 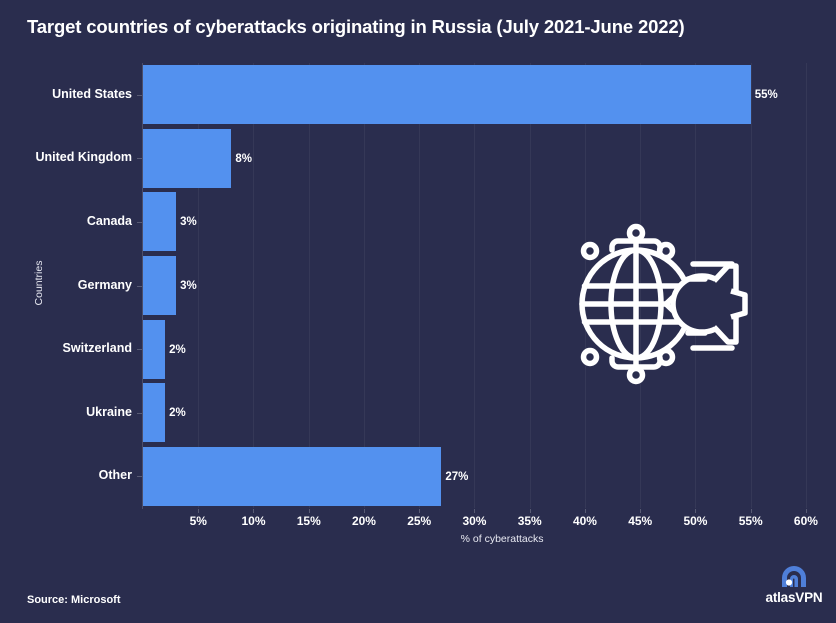 What do you see at coordinates (457, 476) in the screenshot?
I see `bar-value-label: 27%` at bounding box center [457, 476].